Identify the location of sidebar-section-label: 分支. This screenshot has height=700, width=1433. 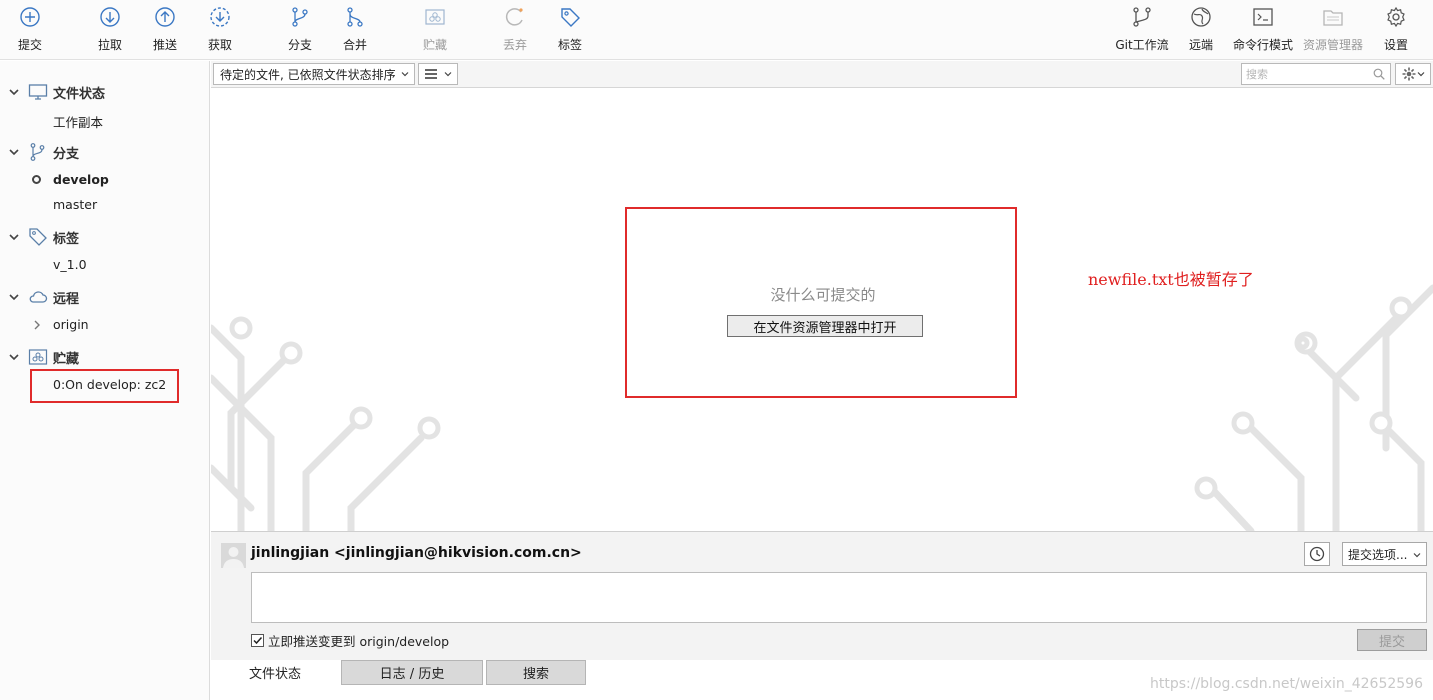
(66, 154).